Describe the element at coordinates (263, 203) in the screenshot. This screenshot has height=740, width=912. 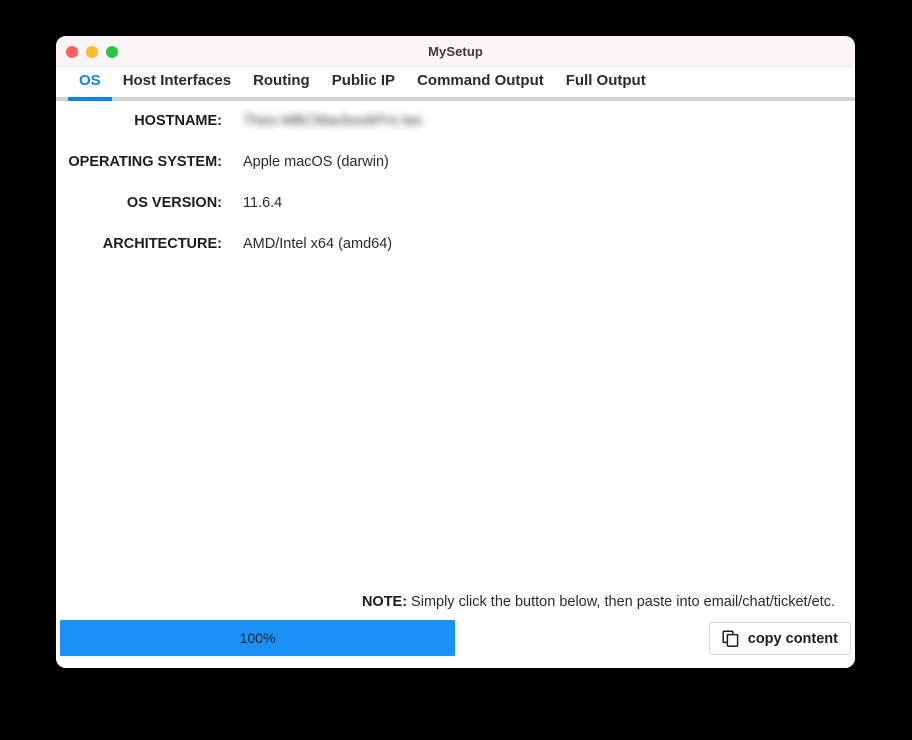
I see `os-version-value: 11.6.4` at that location.